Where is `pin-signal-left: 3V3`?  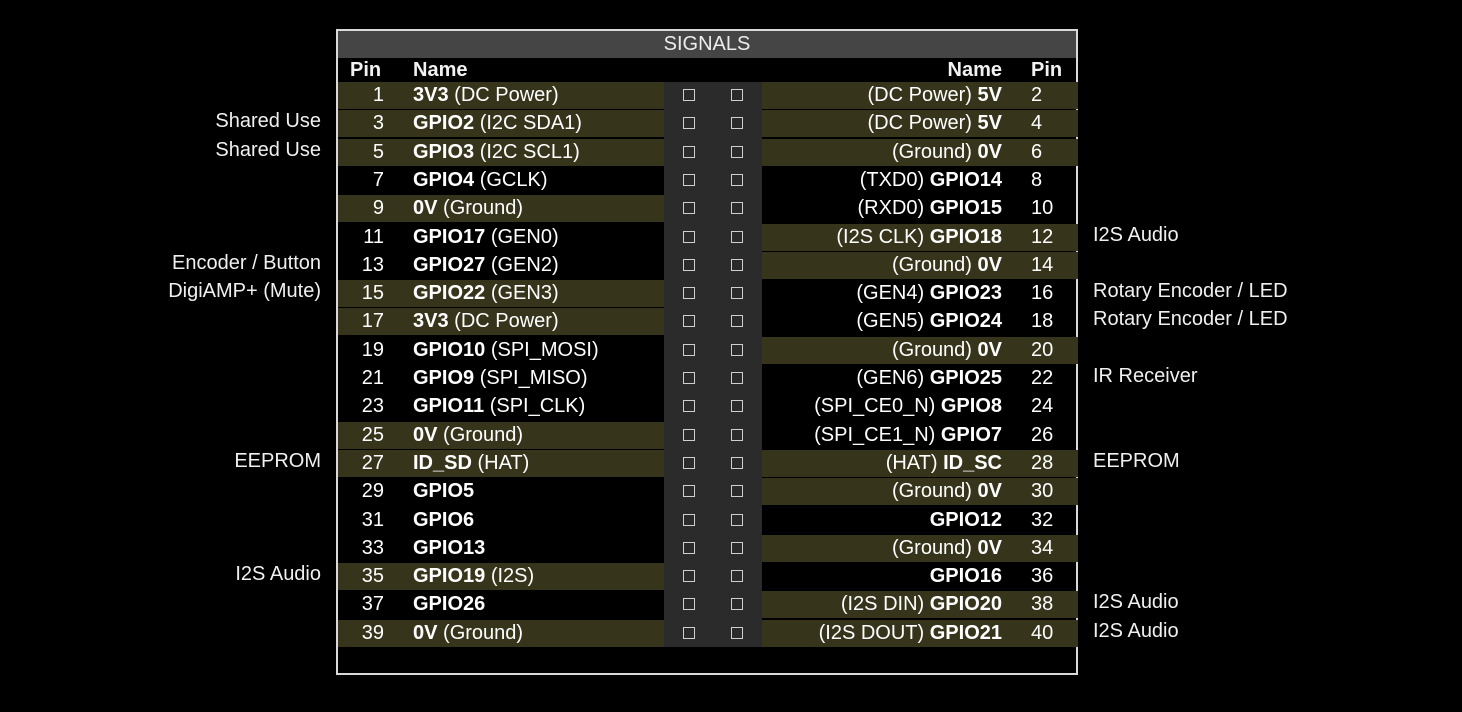
pin-signal-left: 3V3 is located at coordinates (431, 95).